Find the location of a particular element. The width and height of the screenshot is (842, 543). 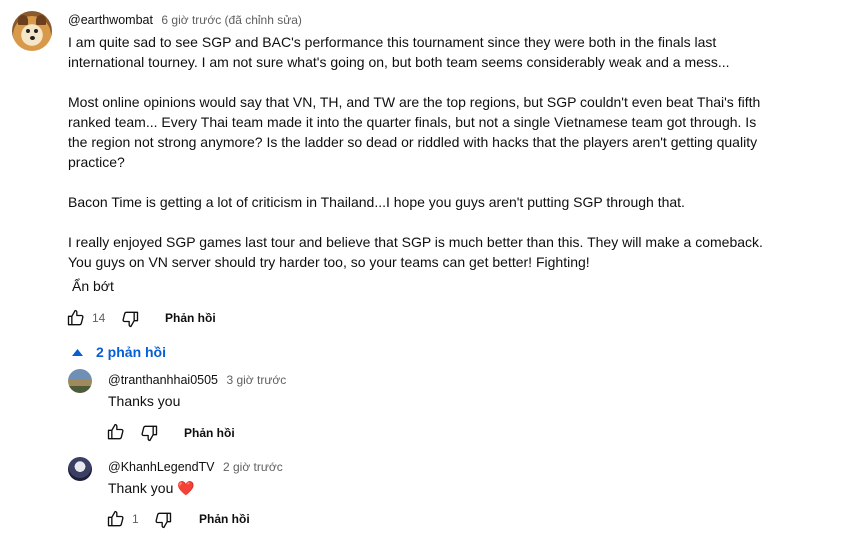

reply-timestamp: 3 giờ trước is located at coordinates (256, 380).